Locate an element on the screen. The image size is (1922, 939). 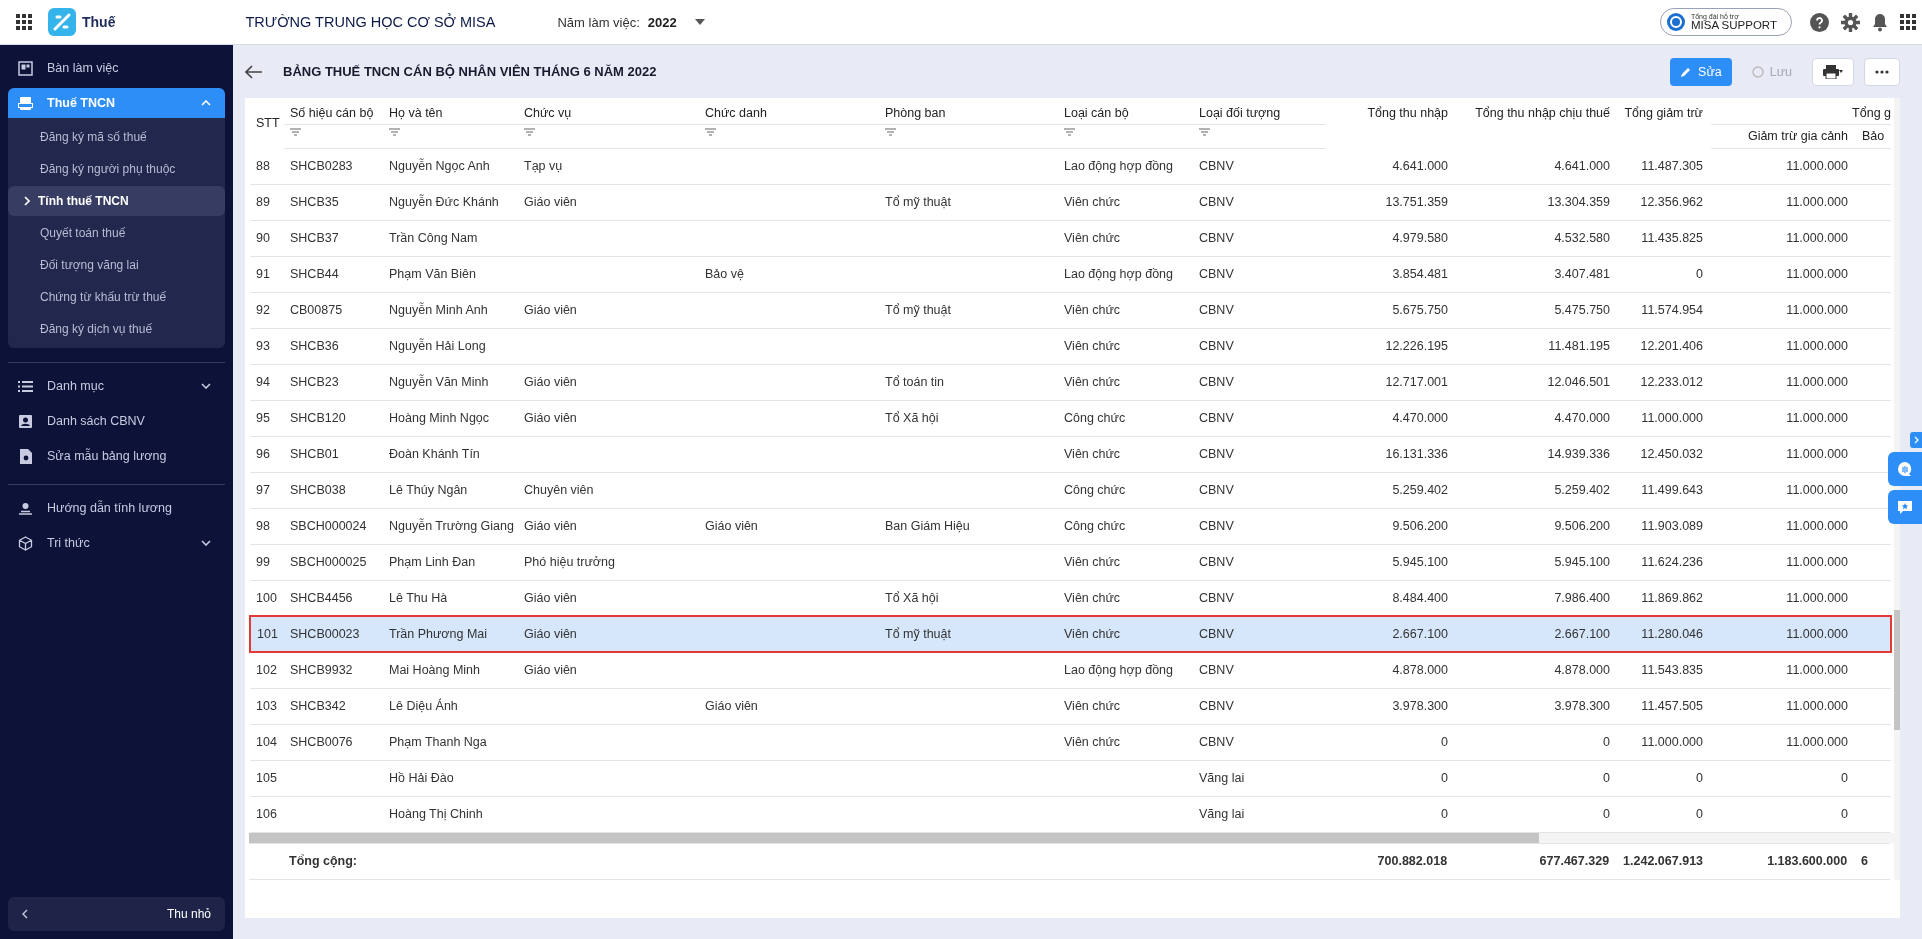
back-arrow-icon is located at coordinates (254, 71).